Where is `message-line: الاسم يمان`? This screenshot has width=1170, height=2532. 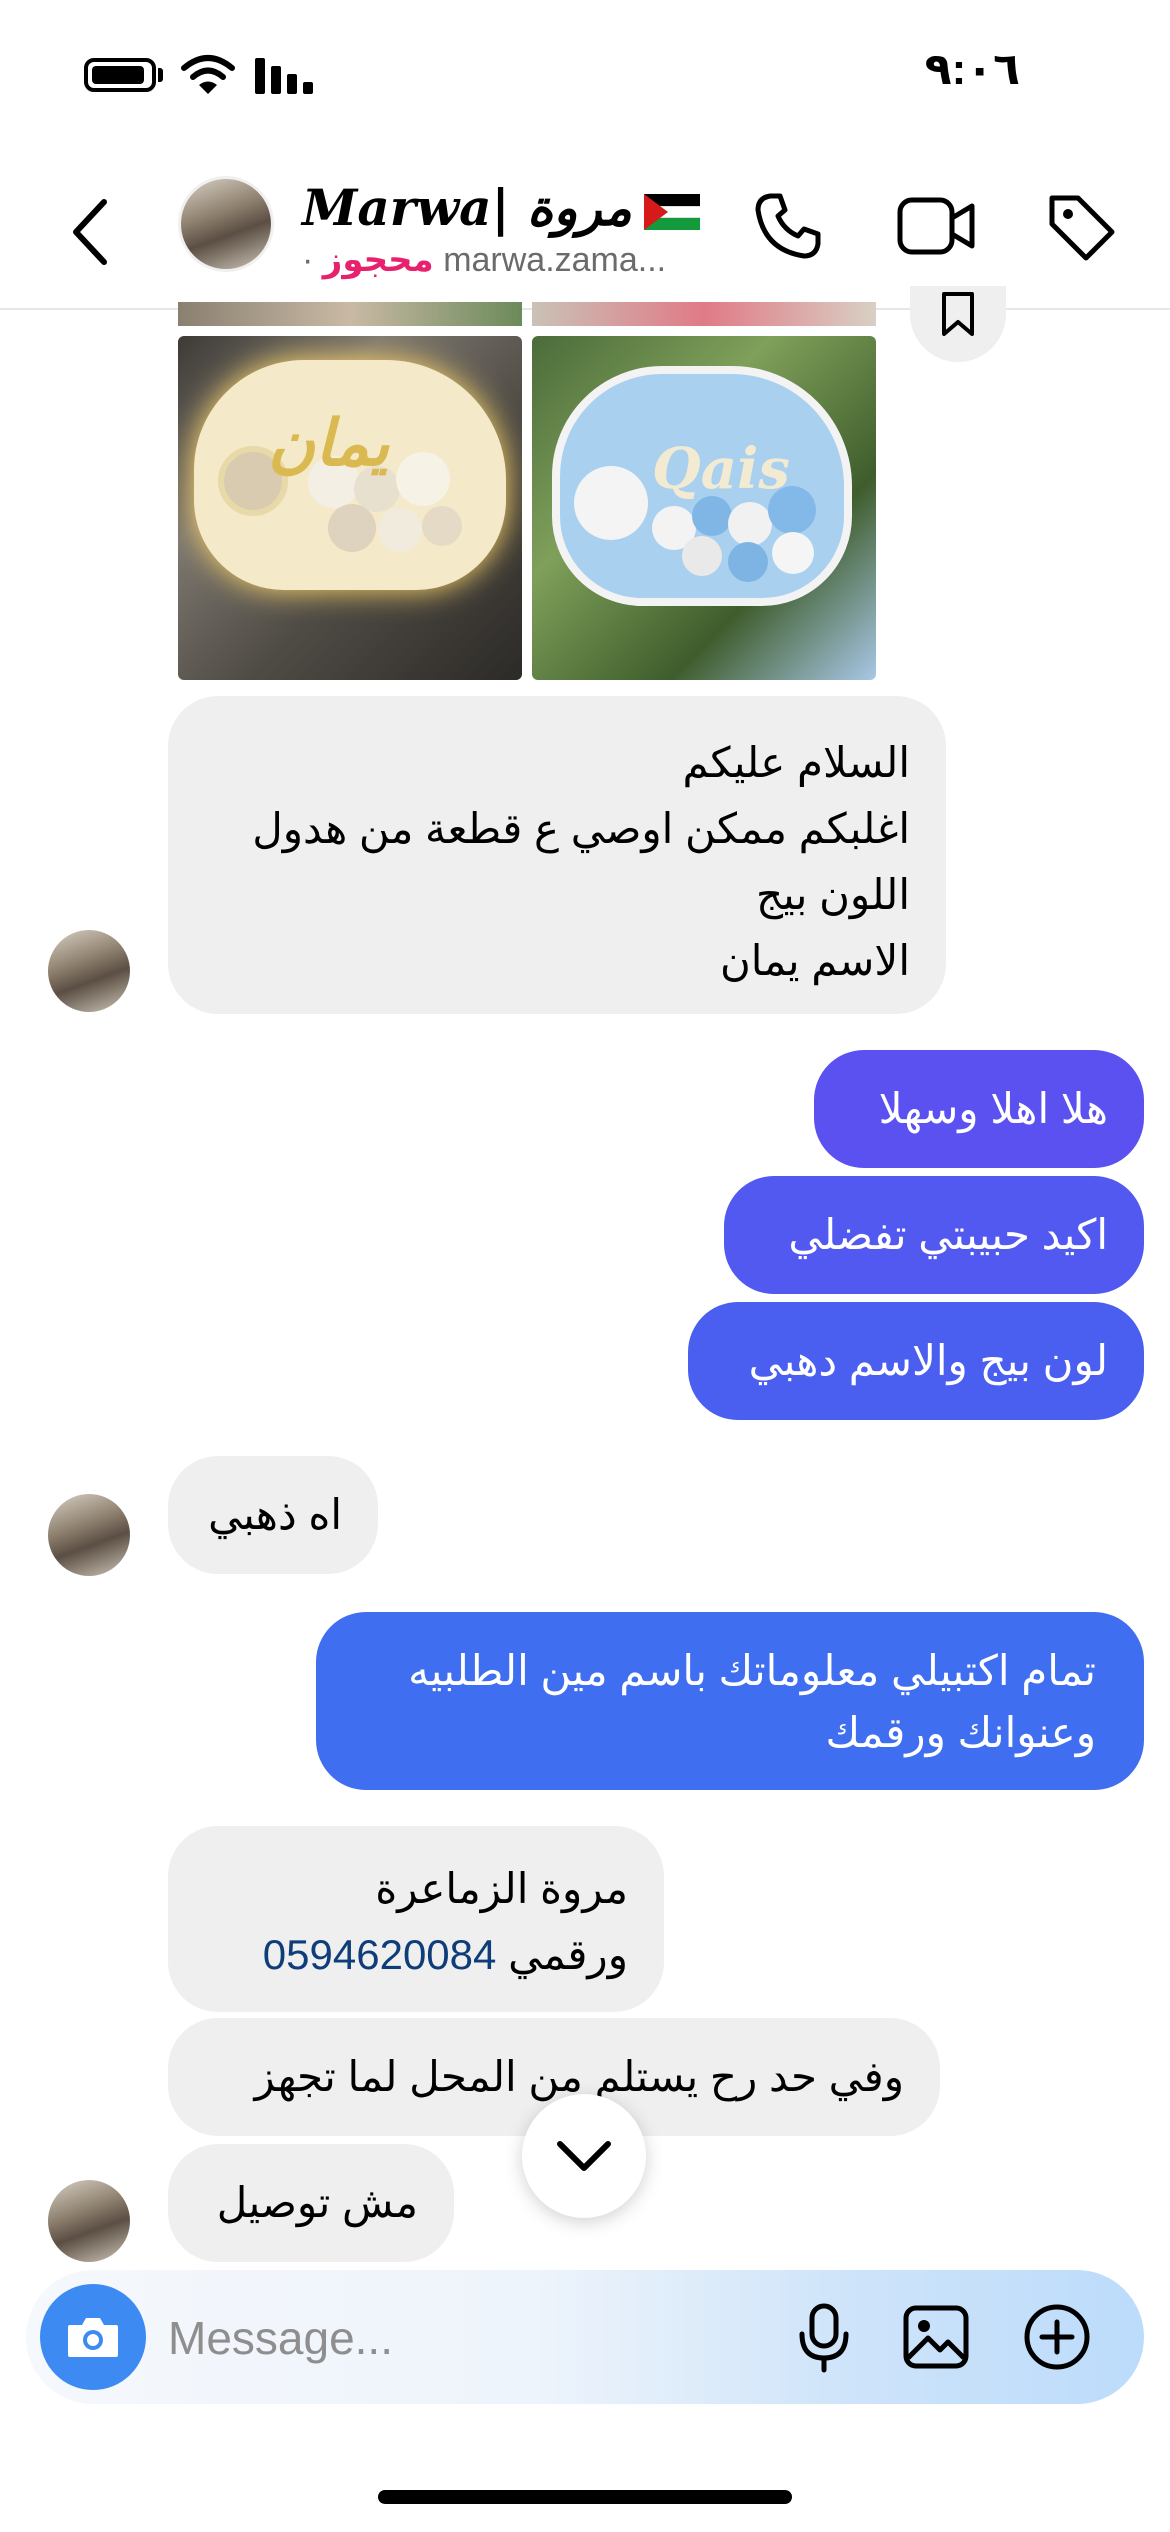
message-line: الاسم يمان is located at coordinates (814, 960).